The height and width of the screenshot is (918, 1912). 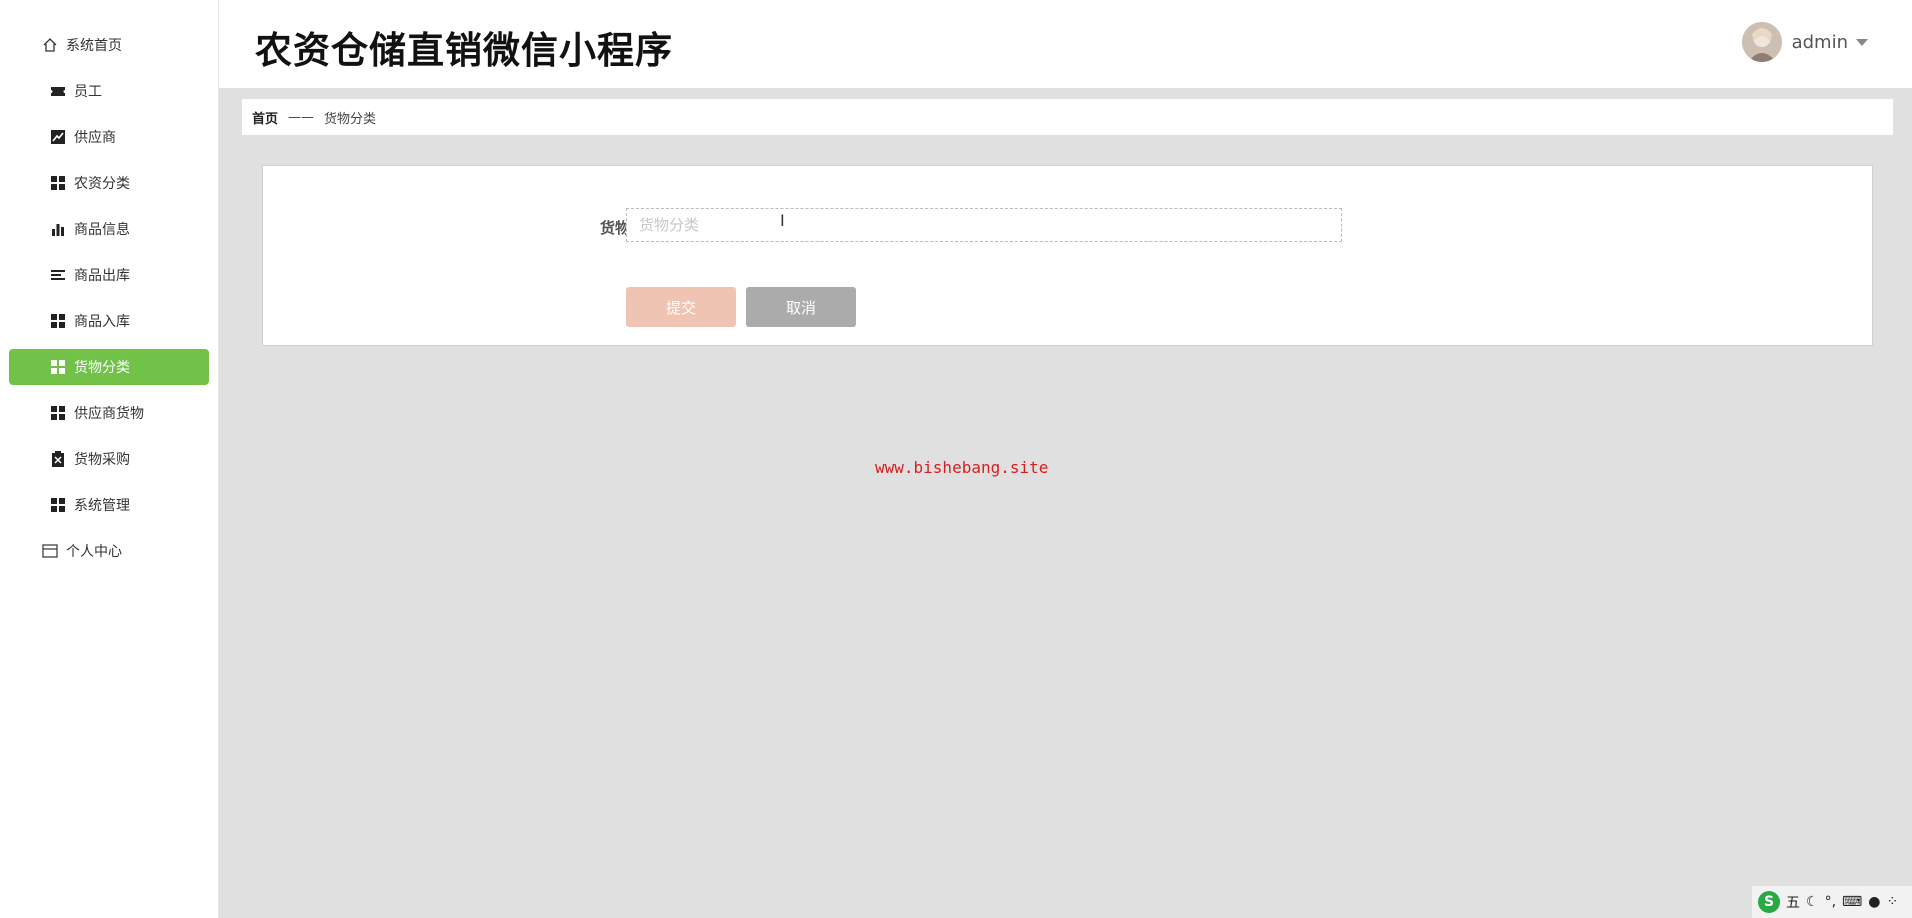 I want to click on sidebar-item-agri-category: 农资分类, so click(x=109, y=183).